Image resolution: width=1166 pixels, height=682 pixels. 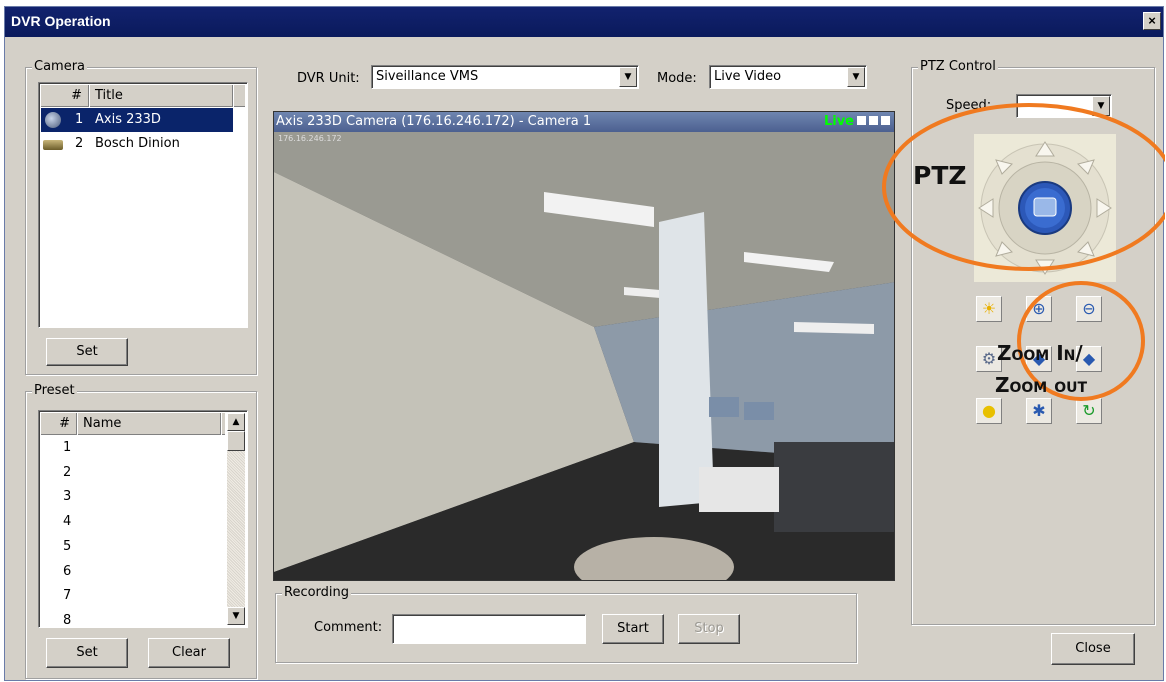 I want to click on preset-row-num: 3, so click(x=67, y=497).